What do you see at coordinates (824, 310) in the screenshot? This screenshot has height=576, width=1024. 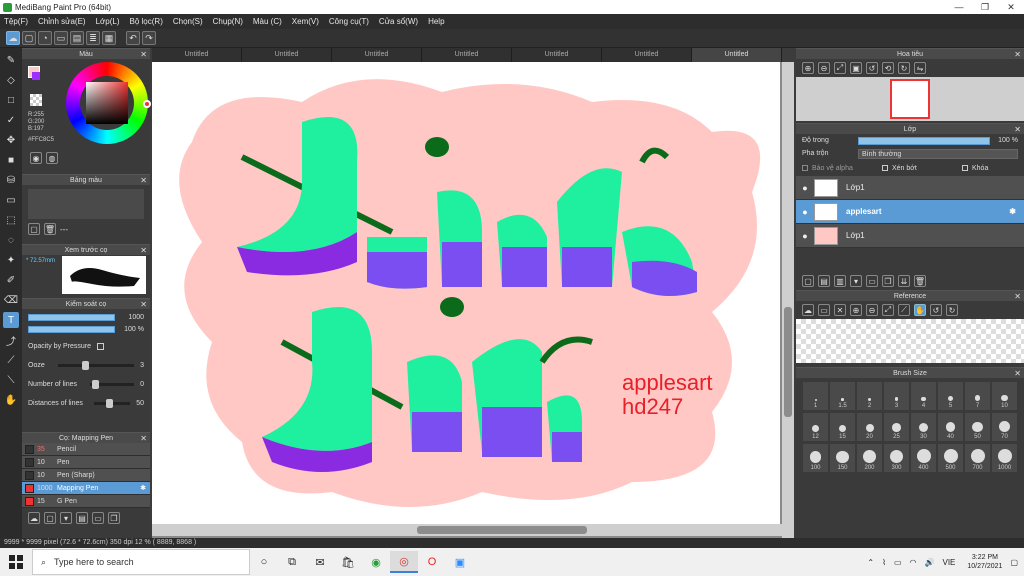 I see `open-folder-icon: ▭` at bounding box center [824, 310].